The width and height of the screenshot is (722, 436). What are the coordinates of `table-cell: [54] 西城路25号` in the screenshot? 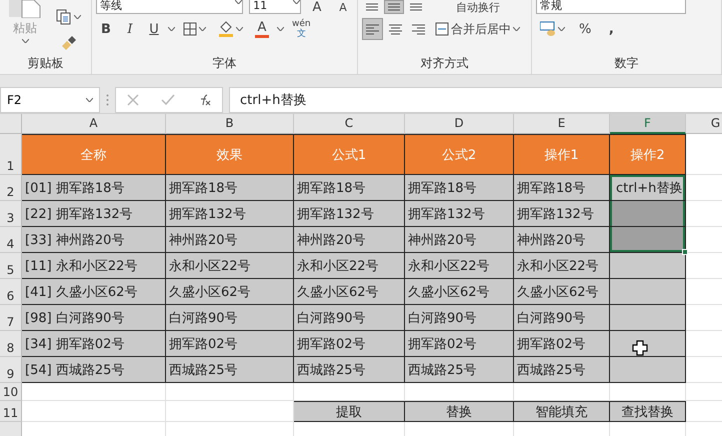 It's located at (94, 370).